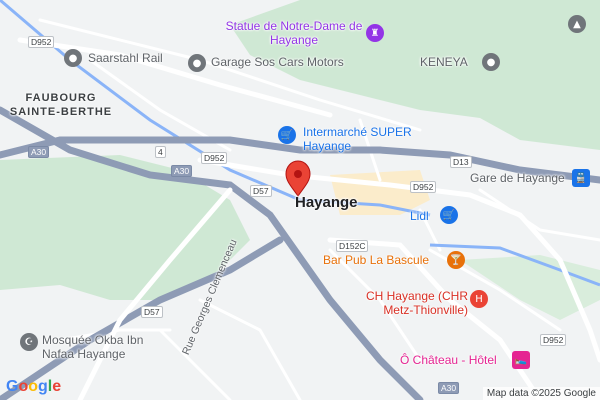  Describe the element at coordinates (376, 260) in the screenshot. I see `poi-label-bar: Bar Pub La Bascule` at that location.